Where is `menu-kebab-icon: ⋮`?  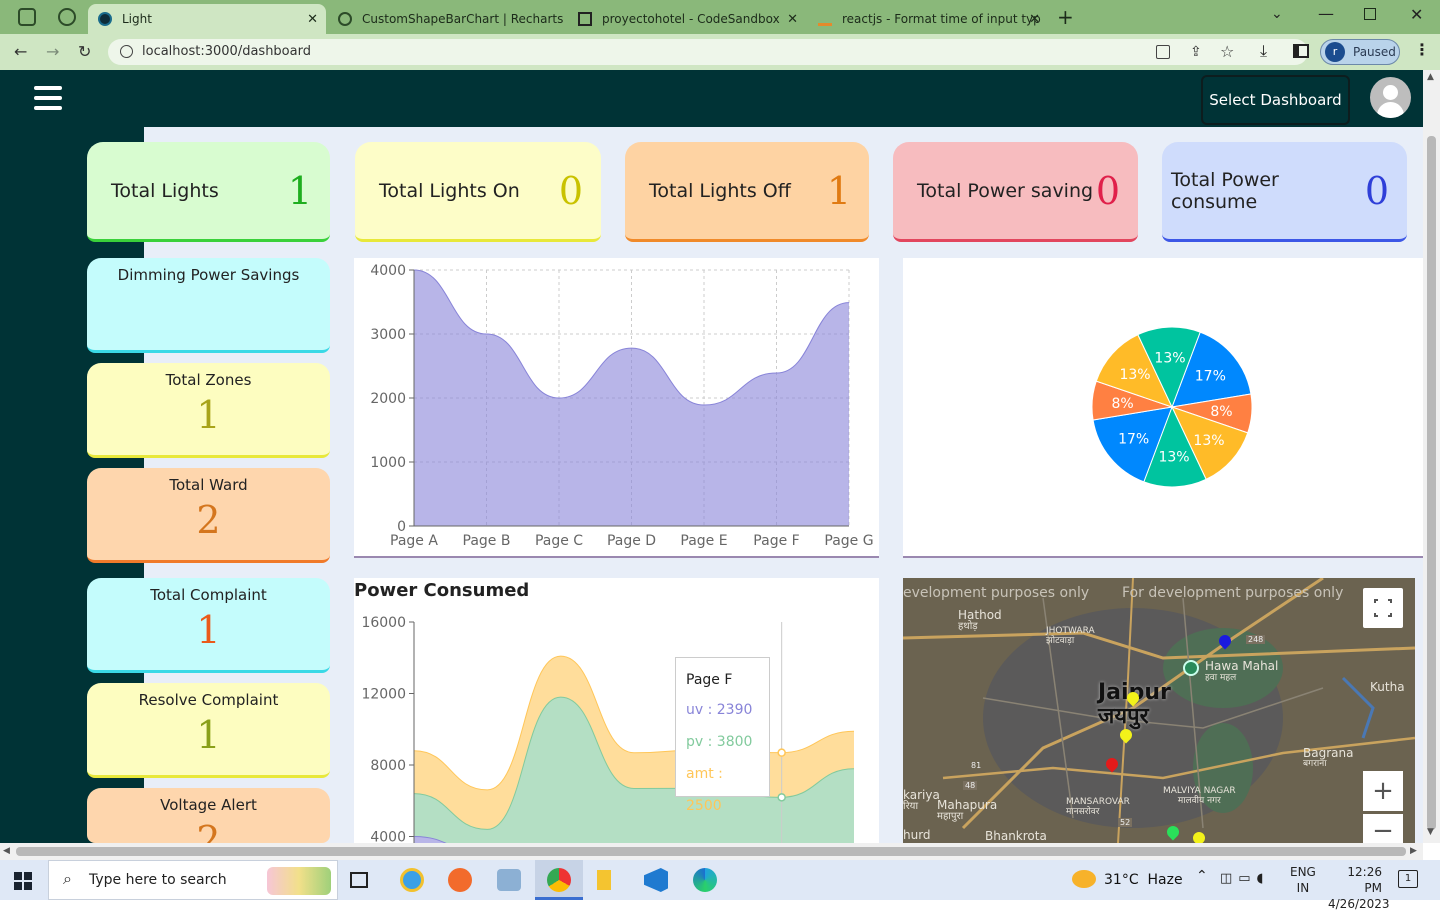
menu-kebab-icon: ⋮ is located at coordinates (1422, 49).